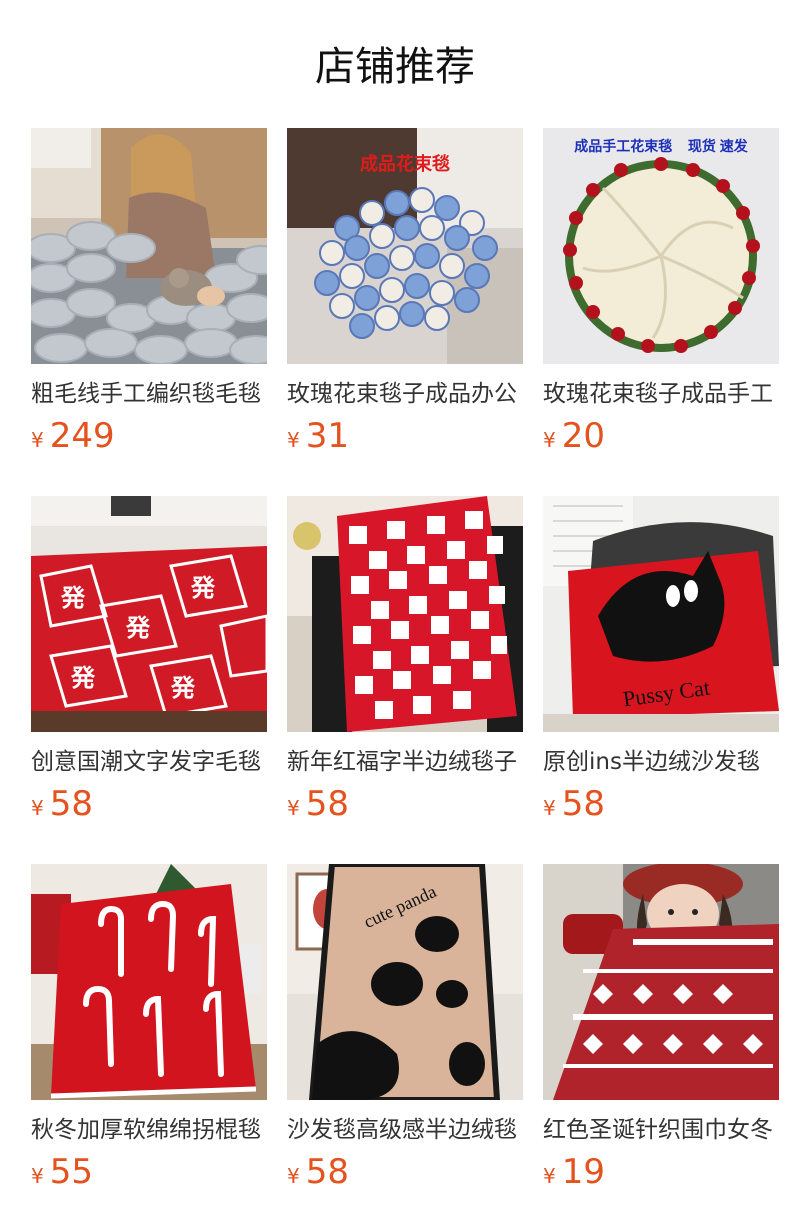 The image size is (790, 1232). Describe the element at coordinates (661, 1172) in the screenshot. I see `product-price: ¥19` at that location.